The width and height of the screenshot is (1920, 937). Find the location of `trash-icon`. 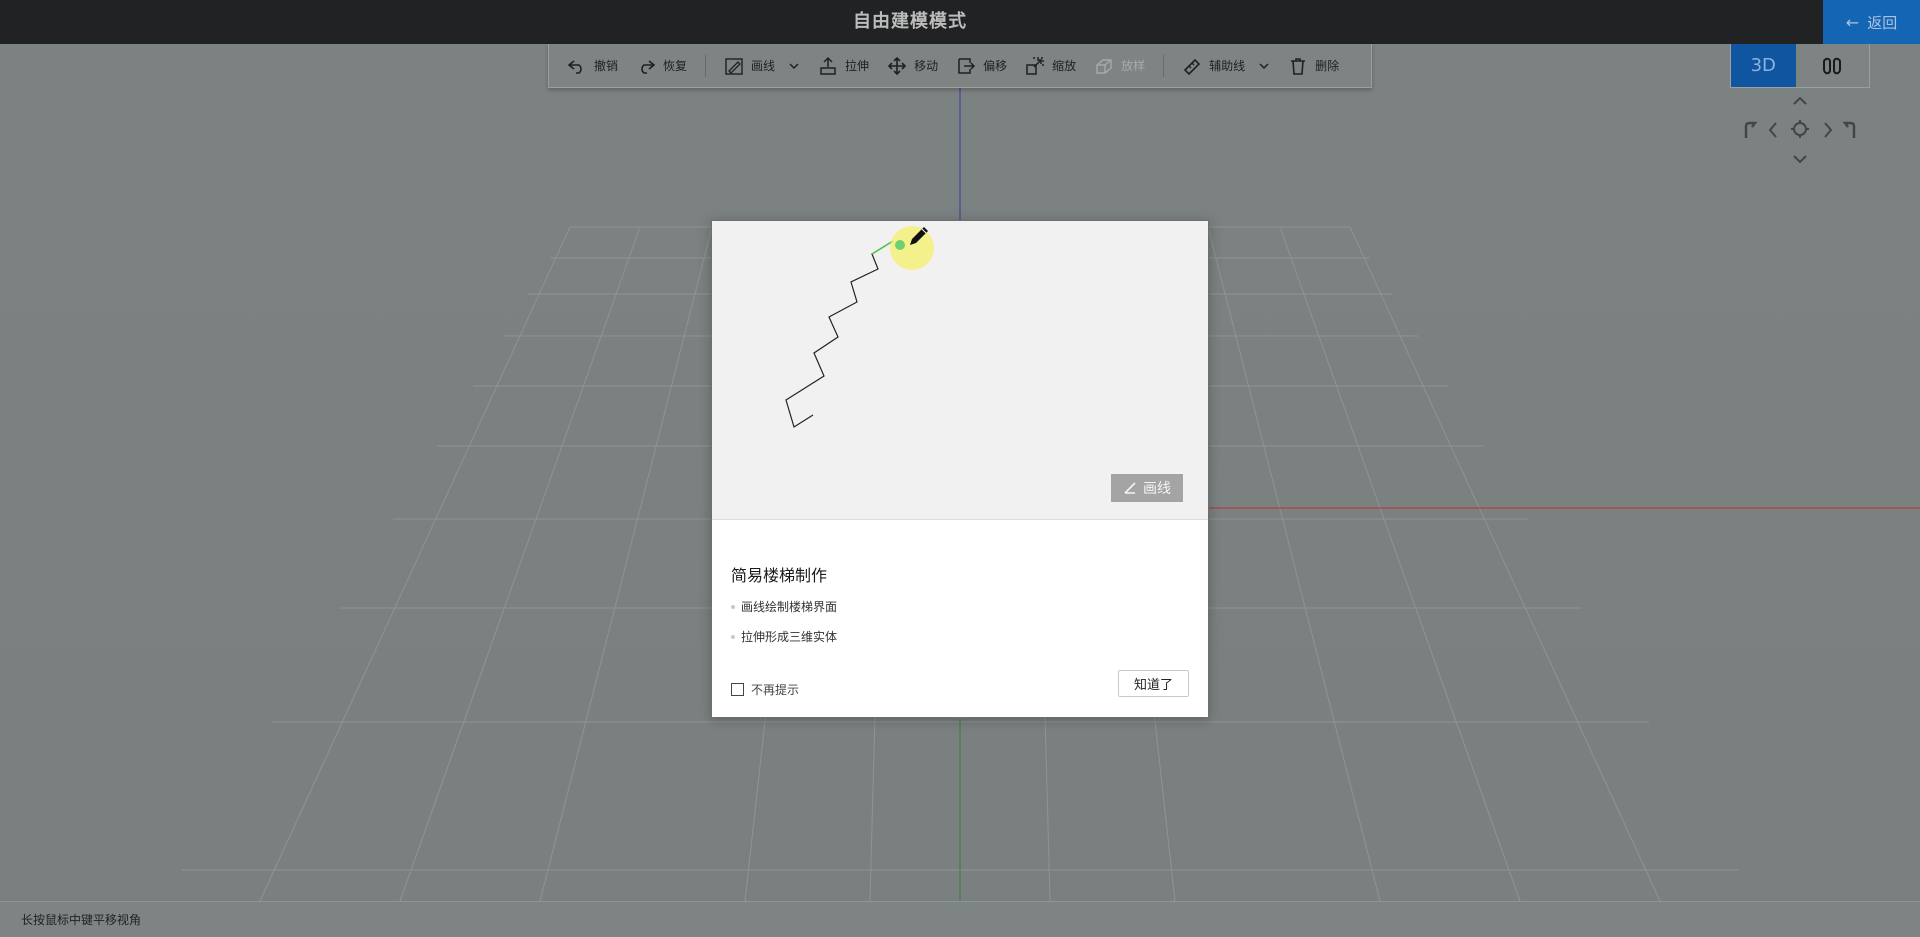

trash-icon is located at coordinates (1298, 66).